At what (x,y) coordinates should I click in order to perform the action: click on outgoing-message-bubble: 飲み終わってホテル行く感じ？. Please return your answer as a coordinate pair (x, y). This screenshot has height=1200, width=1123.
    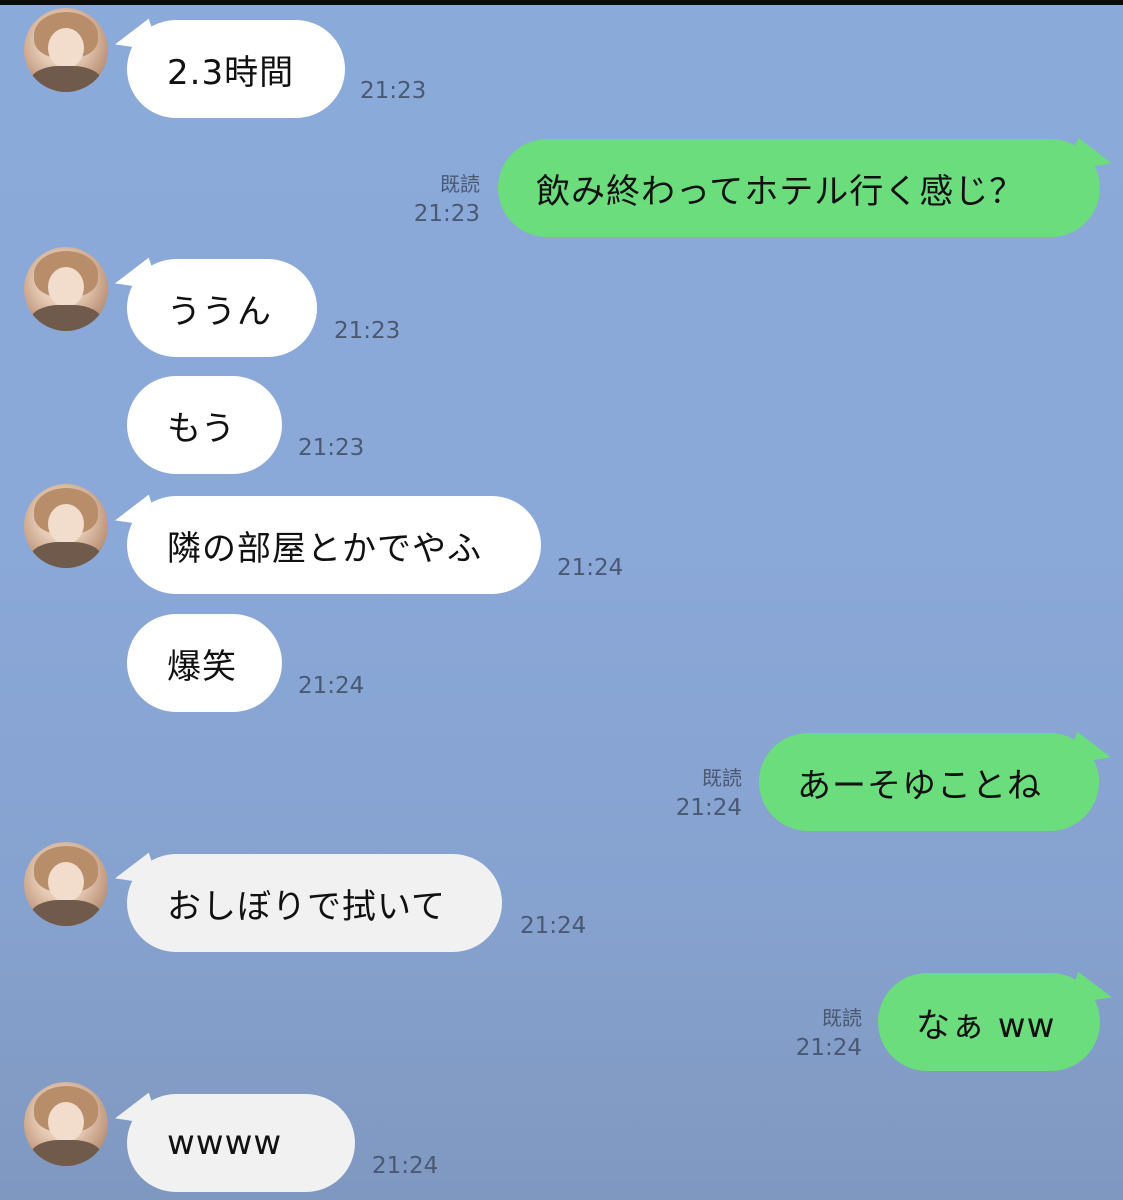
    Looking at the image, I should click on (807, 187).